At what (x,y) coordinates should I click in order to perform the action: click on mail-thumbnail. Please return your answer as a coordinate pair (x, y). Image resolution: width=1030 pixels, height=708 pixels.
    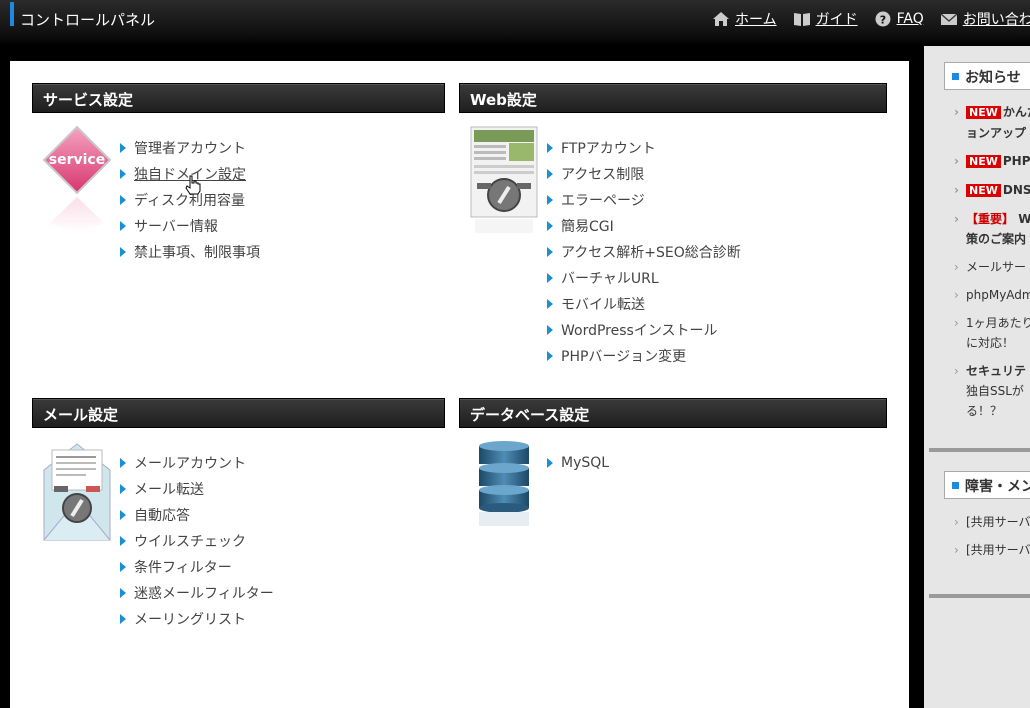
    Looking at the image, I should click on (77, 495).